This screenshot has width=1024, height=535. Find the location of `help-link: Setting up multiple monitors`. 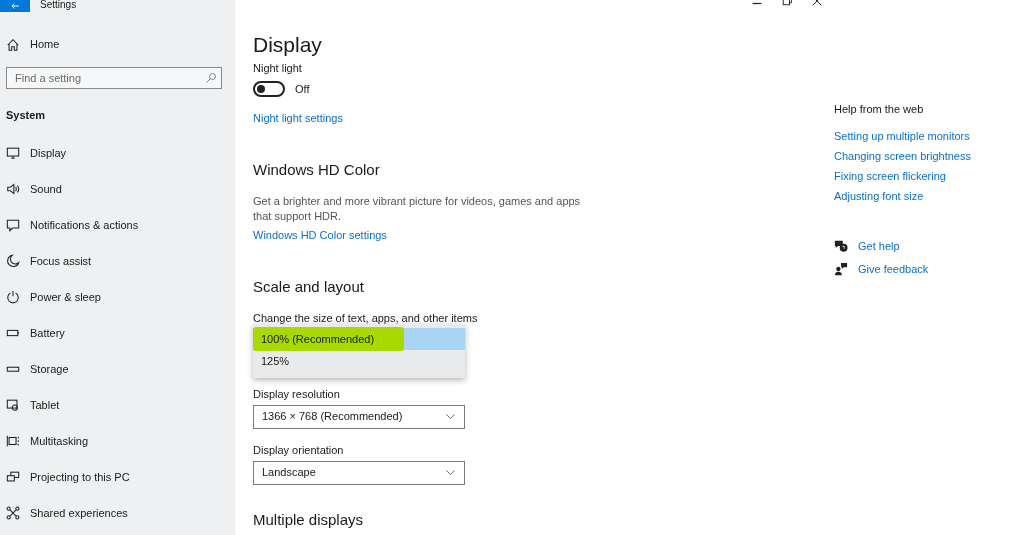

help-link: Setting up multiple monitors is located at coordinates (902, 136).